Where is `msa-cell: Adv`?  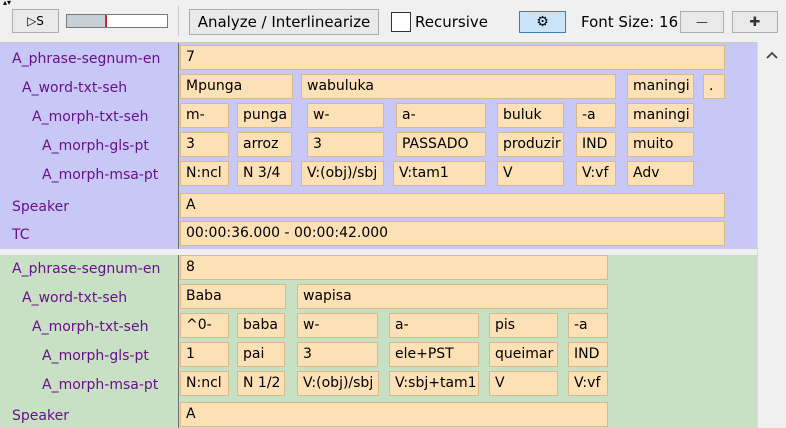
msa-cell: Adv is located at coordinates (660, 173).